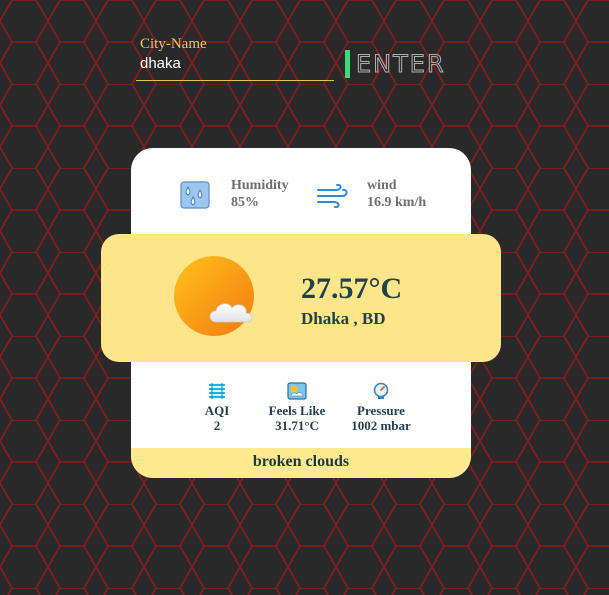 The width and height of the screenshot is (609, 595). What do you see at coordinates (297, 391) in the screenshot?
I see `feels-like-icon` at bounding box center [297, 391].